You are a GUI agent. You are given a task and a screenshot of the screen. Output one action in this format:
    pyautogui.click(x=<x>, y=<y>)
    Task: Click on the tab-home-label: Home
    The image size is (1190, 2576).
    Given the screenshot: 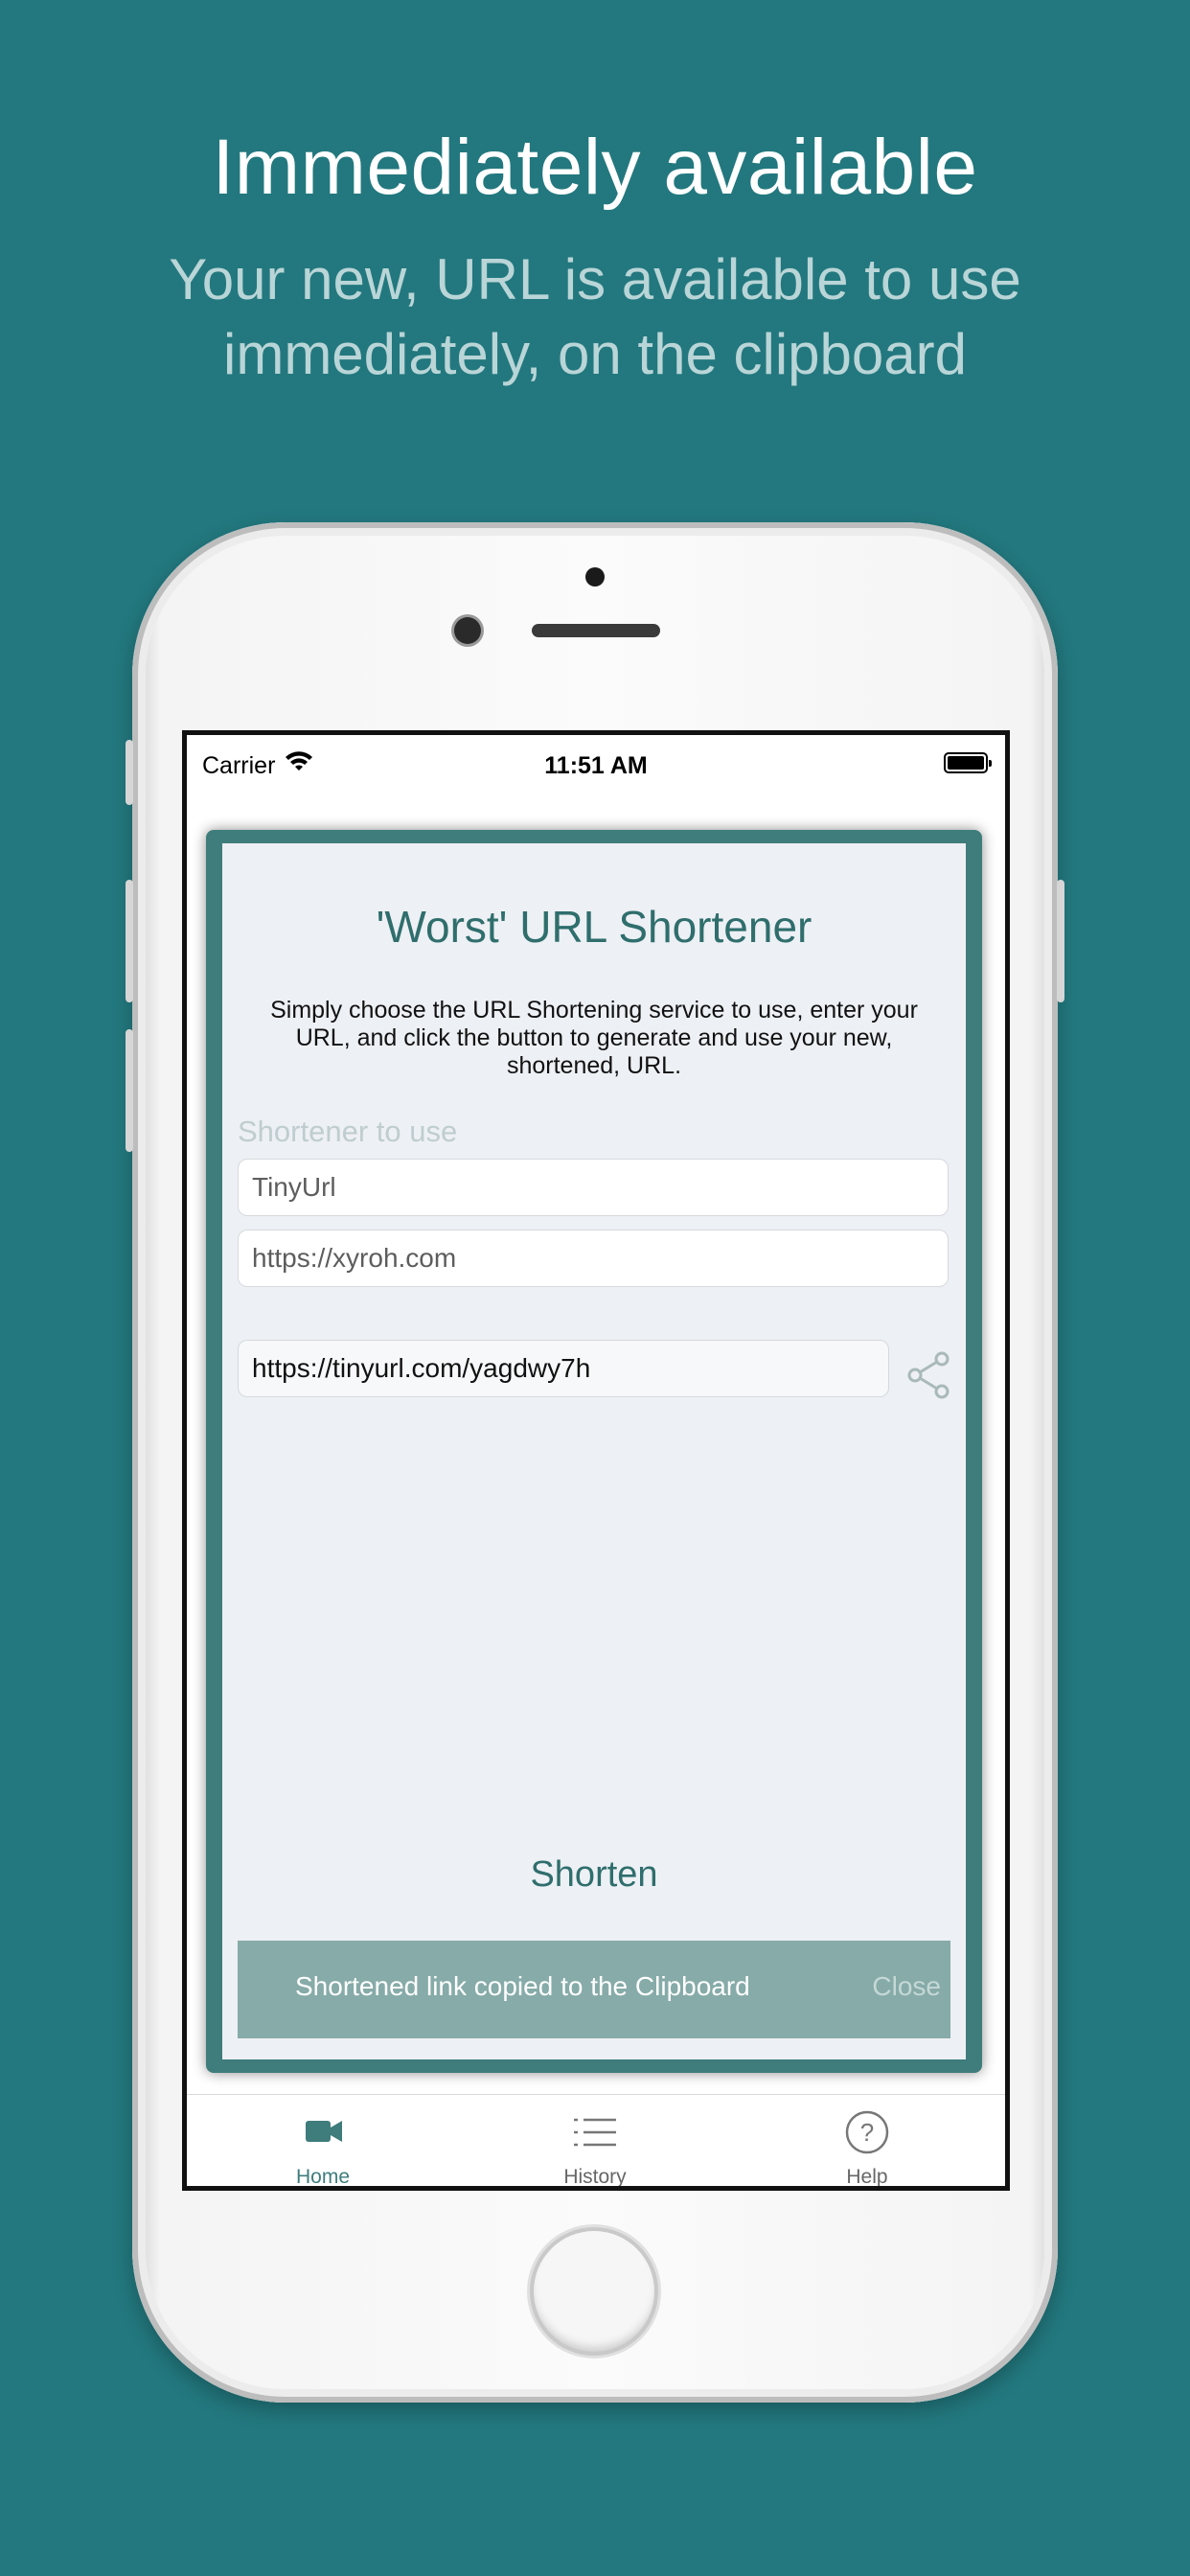 What is the action you would take?
    pyautogui.click(x=323, y=2177)
    